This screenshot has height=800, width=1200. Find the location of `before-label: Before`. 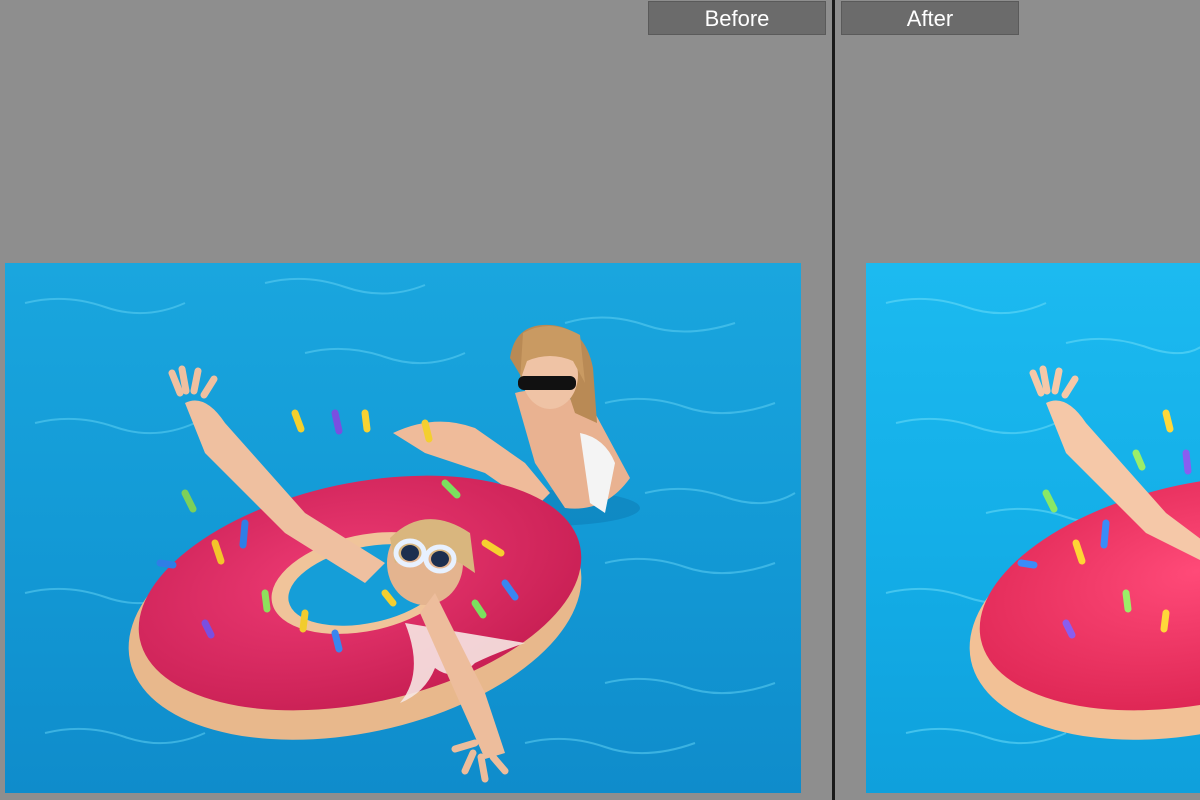

before-label: Before is located at coordinates (737, 18).